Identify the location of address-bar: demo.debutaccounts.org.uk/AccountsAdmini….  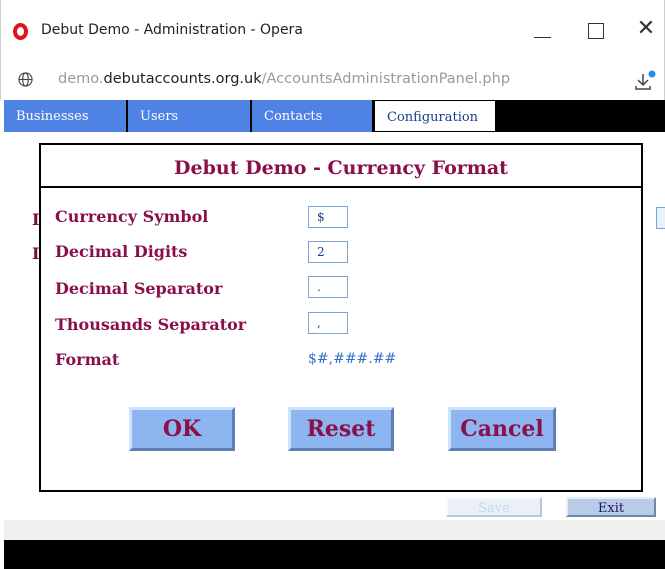
(332, 80).